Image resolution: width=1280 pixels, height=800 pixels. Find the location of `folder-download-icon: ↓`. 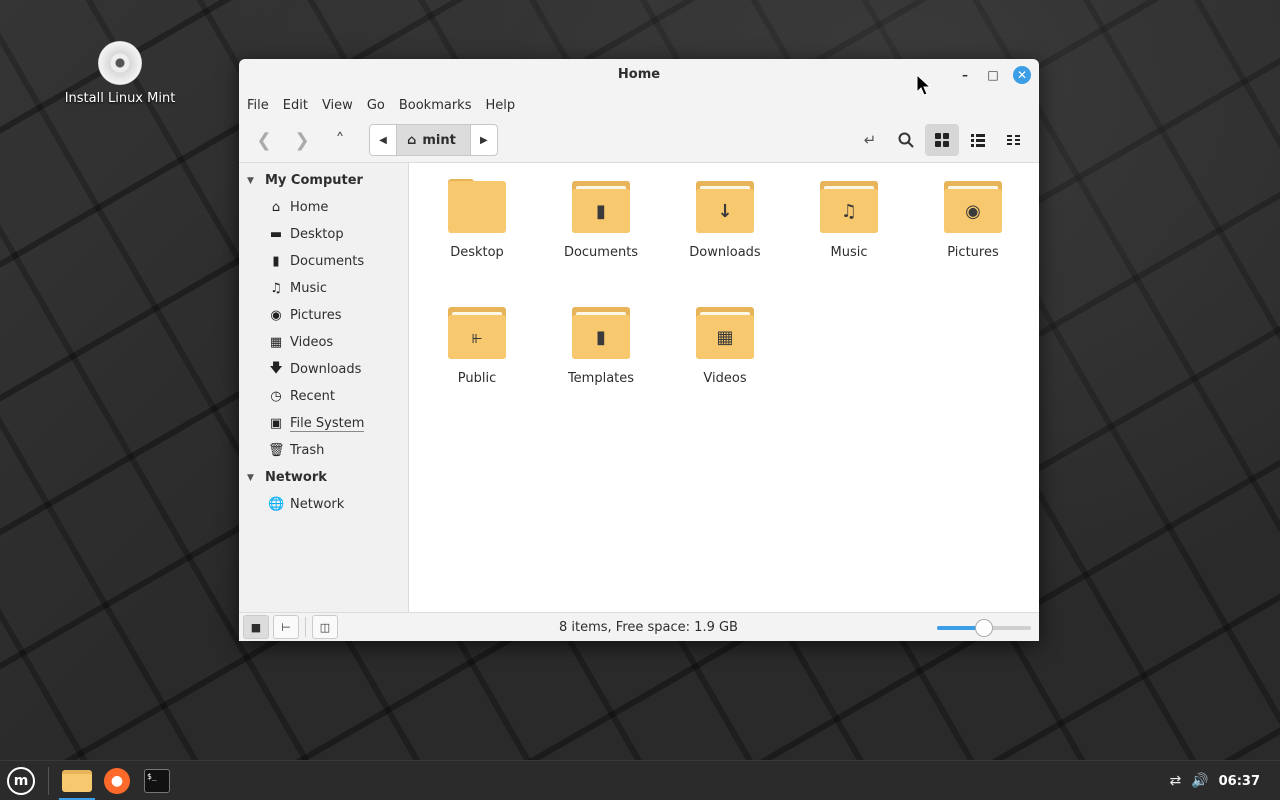

folder-download-icon: ↓ is located at coordinates (725, 208).